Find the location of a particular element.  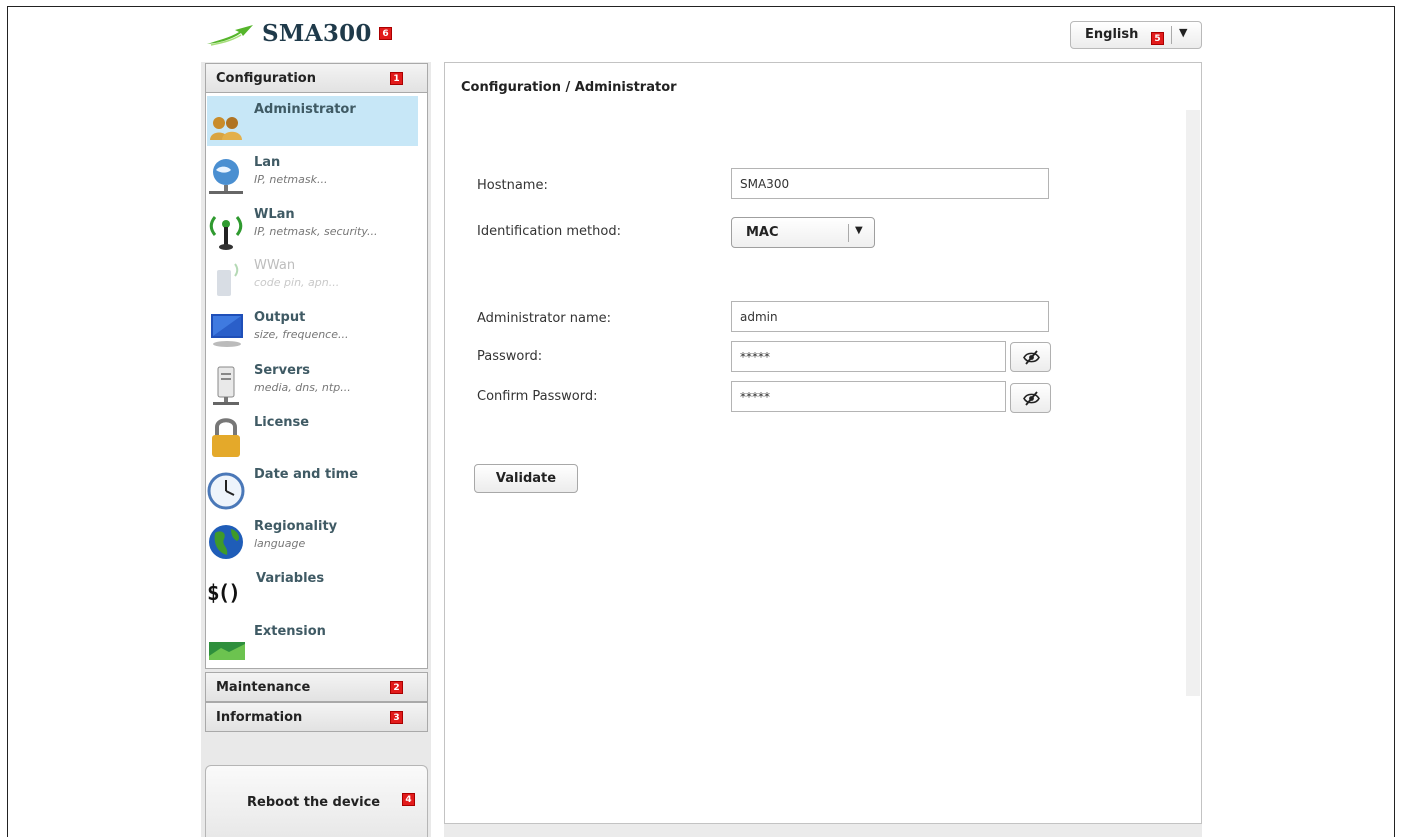

administrator-name-input is located at coordinates (890, 316).